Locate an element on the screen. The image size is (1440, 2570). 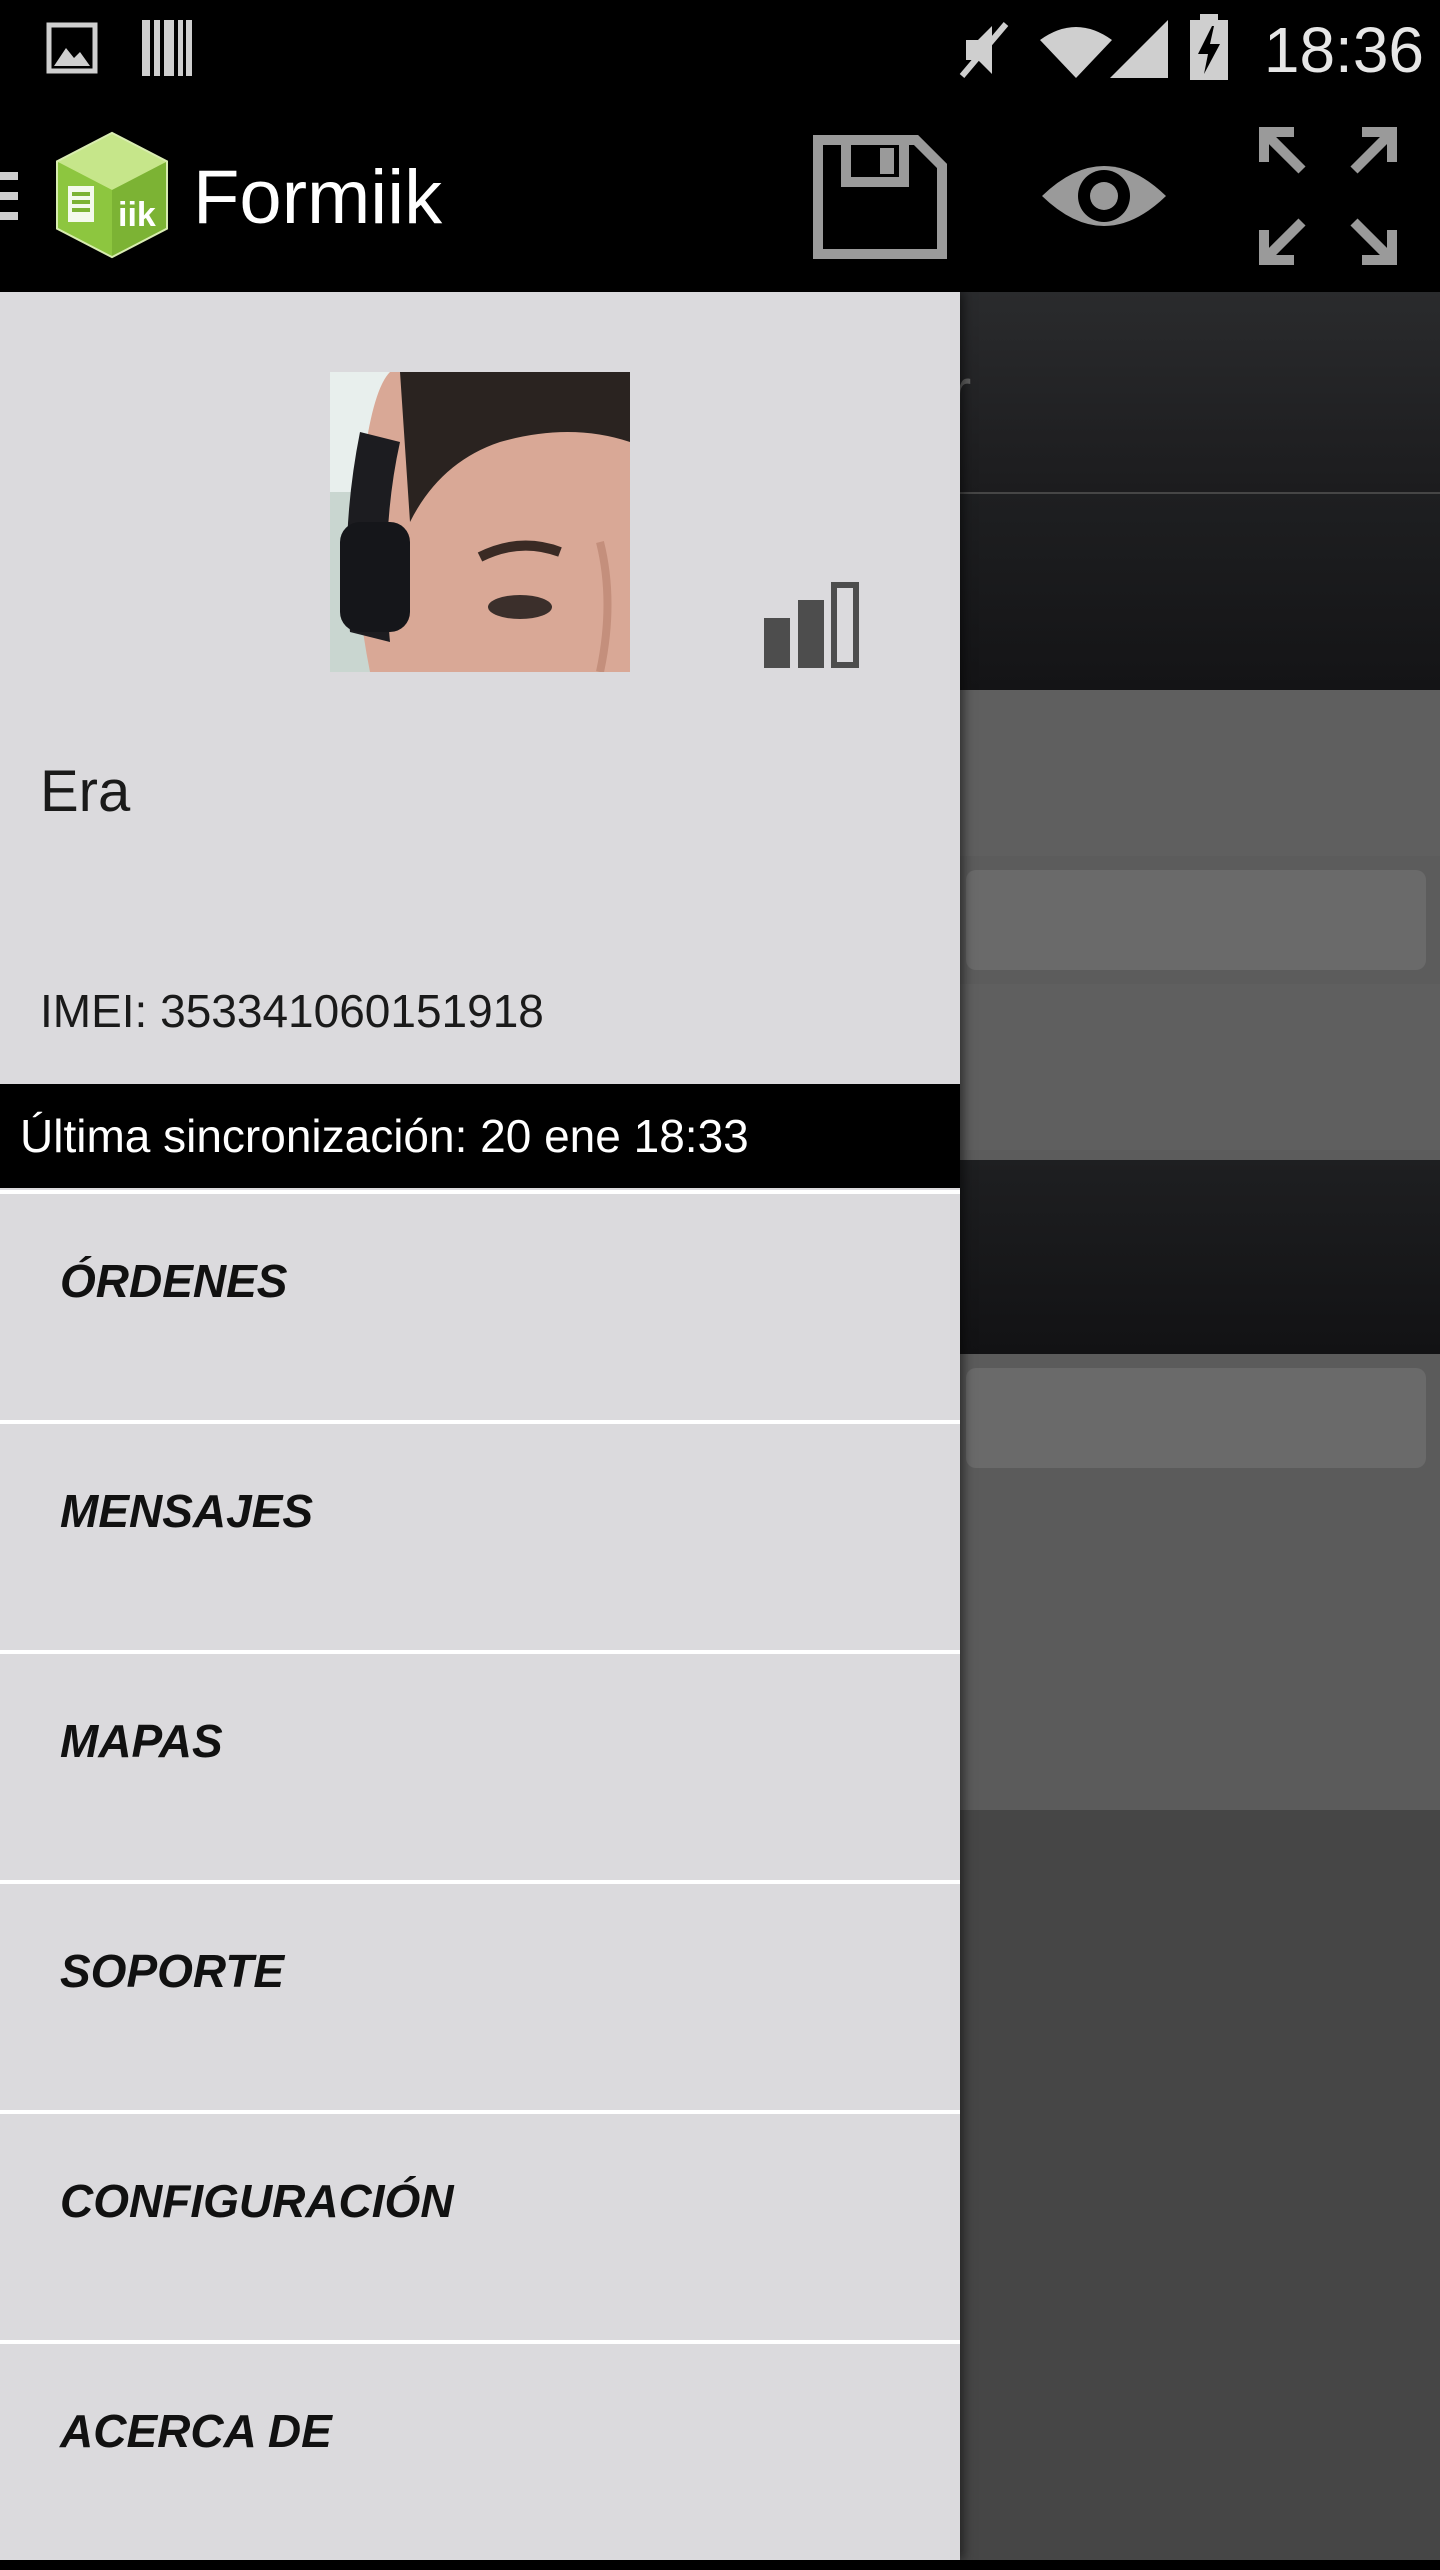
app-title: Formiik is located at coordinates (318, 197).